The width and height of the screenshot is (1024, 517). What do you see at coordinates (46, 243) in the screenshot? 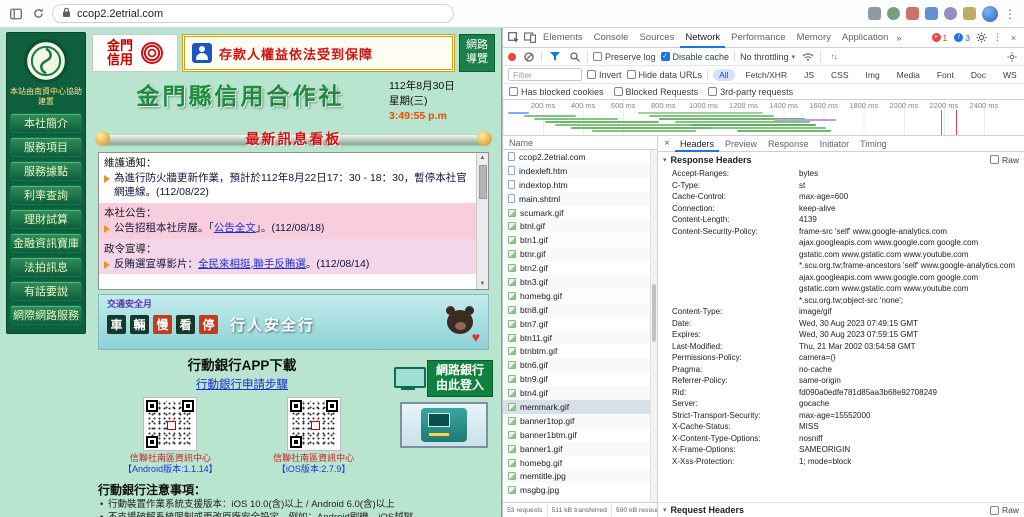
I see `sidebar-nav-item: 金融資訊寶庫` at bounding box center [46, 243].